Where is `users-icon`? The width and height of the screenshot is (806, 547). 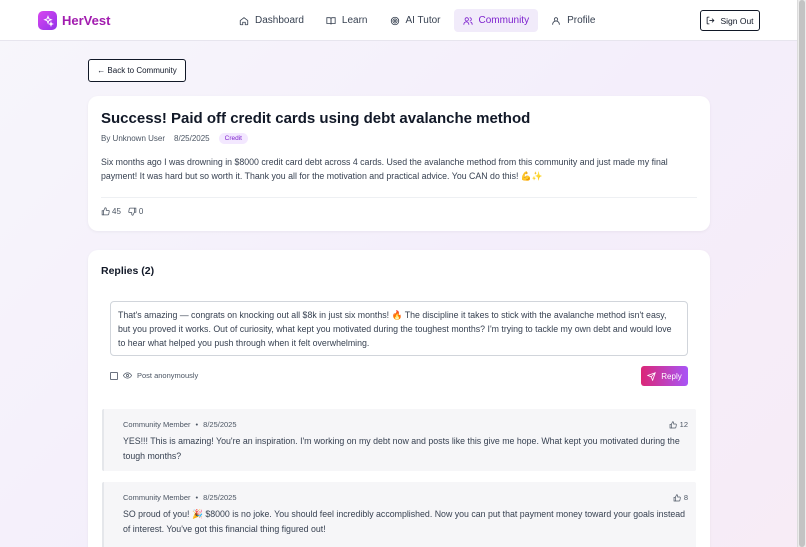
users-icon is located at coordinates (467, 20).